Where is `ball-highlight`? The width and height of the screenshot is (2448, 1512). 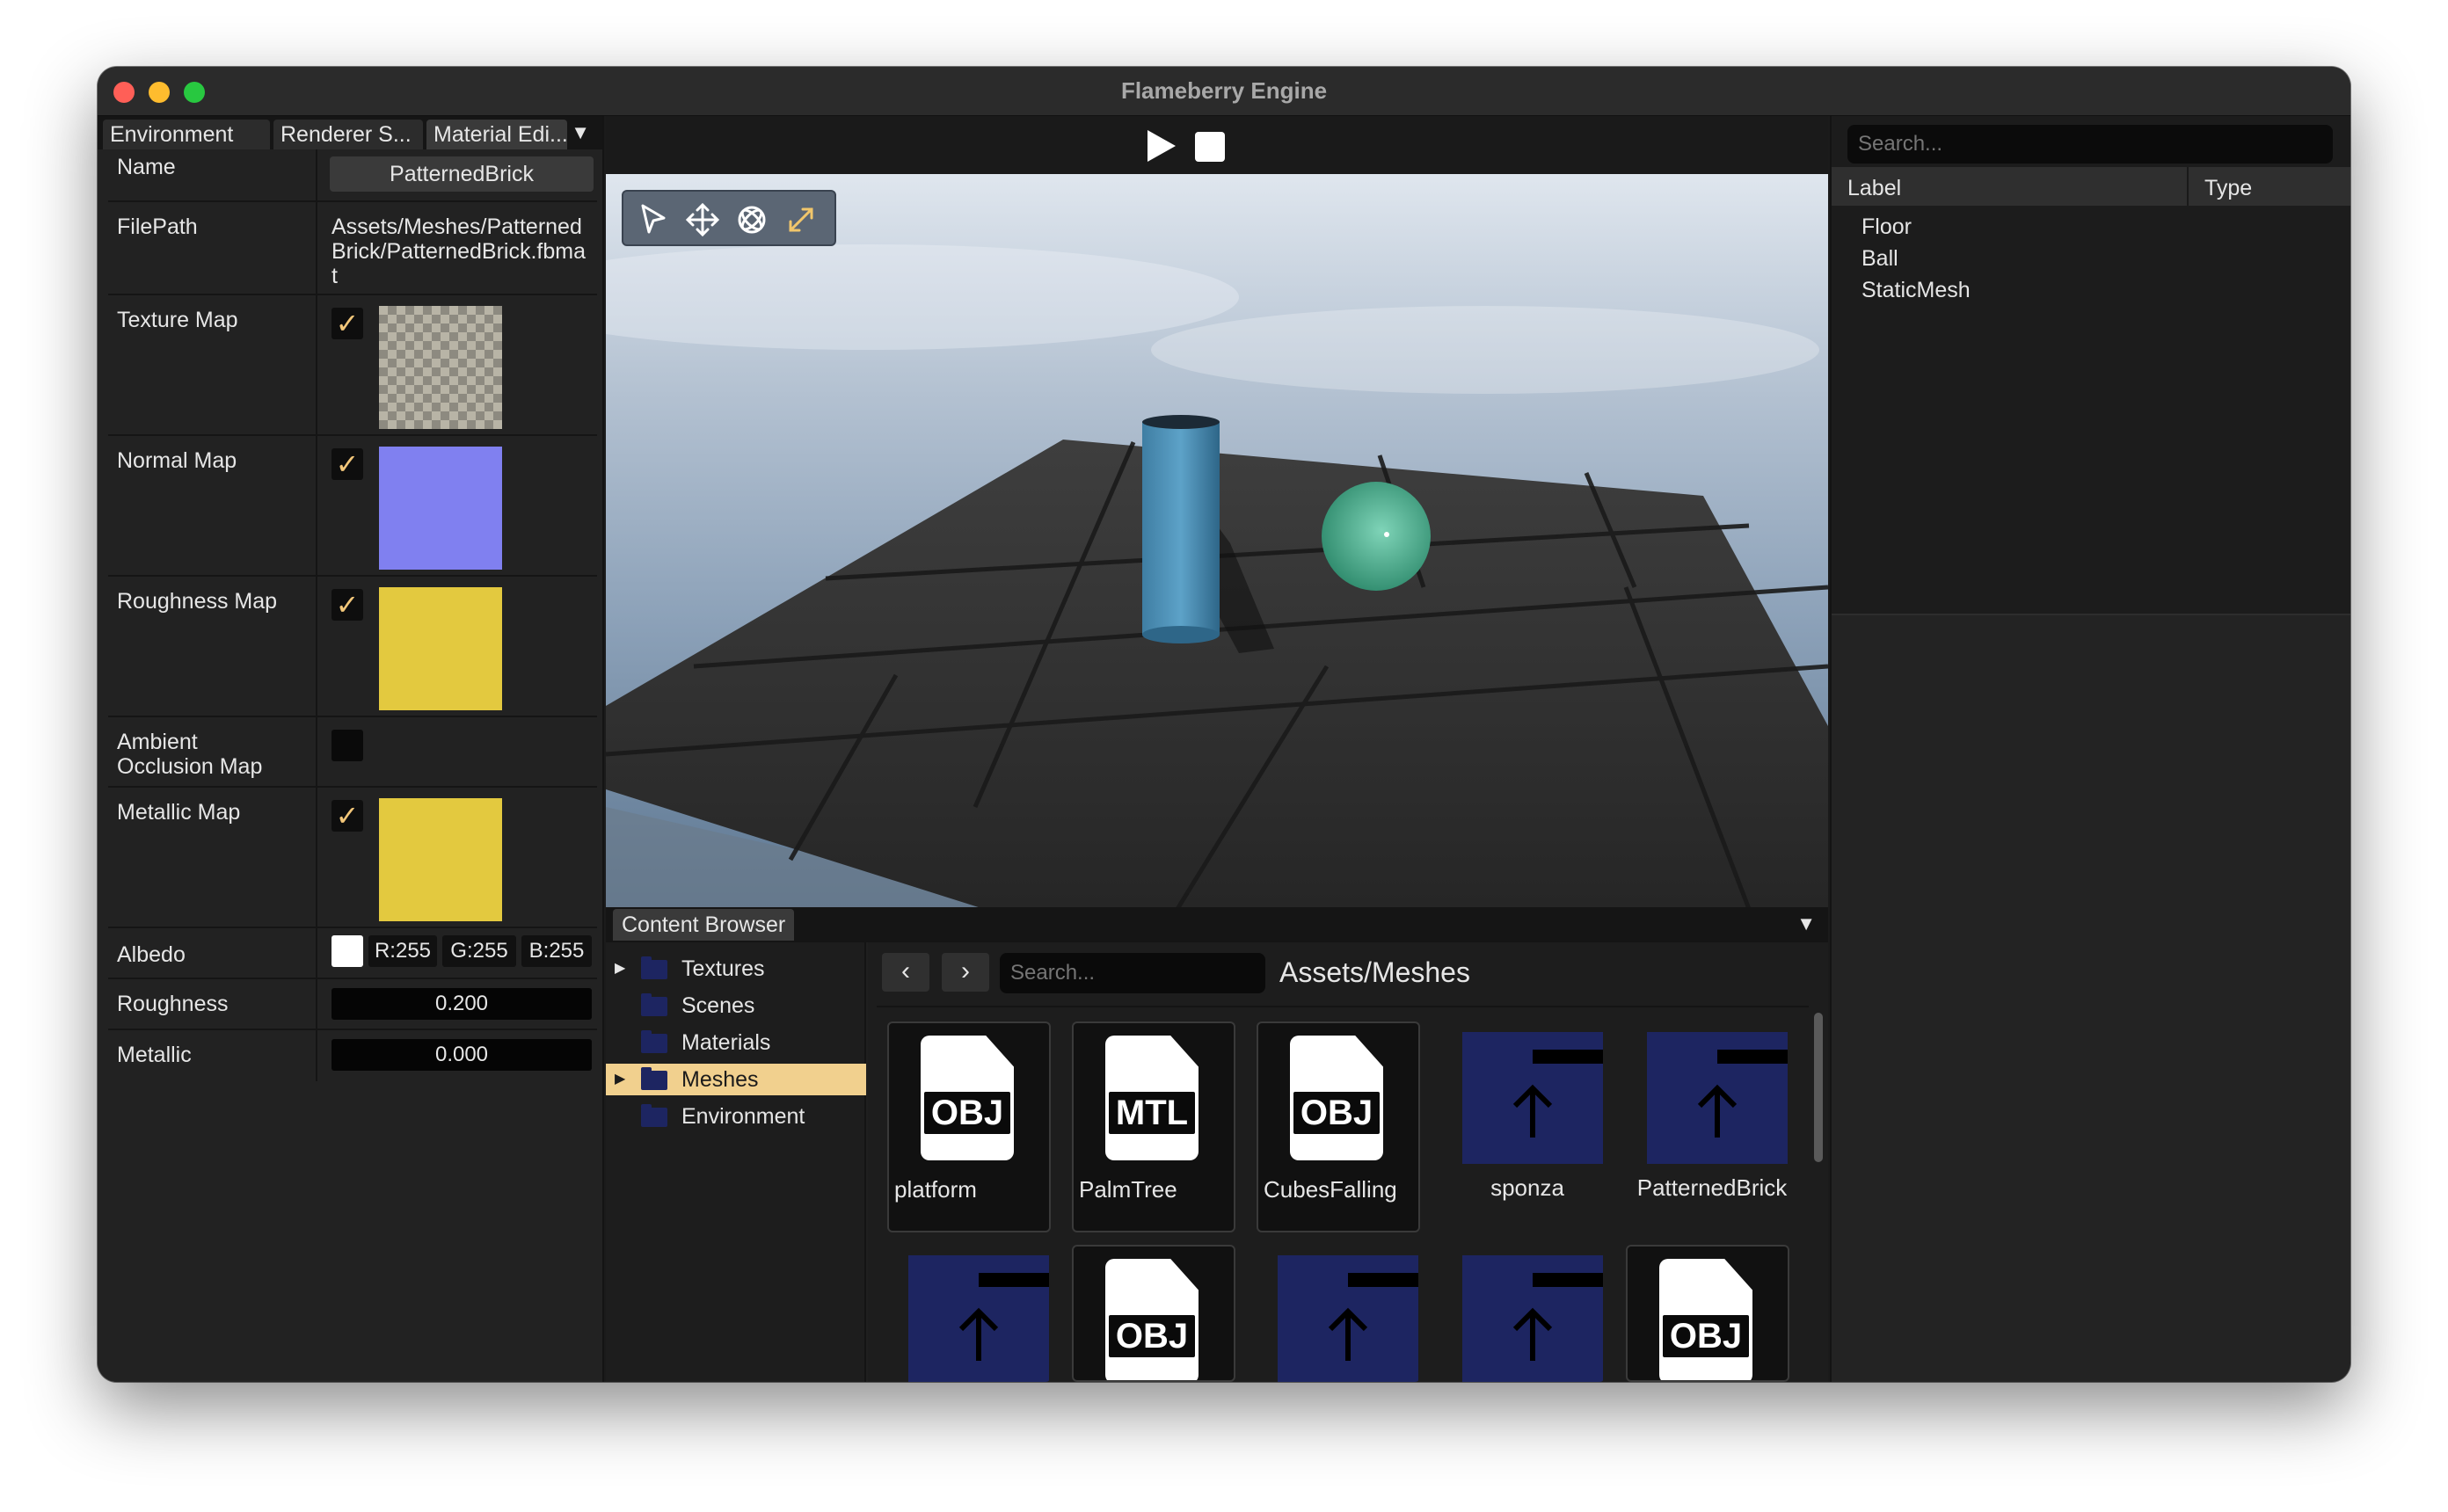 ball-highlight is located at coordinates (1386, 534).